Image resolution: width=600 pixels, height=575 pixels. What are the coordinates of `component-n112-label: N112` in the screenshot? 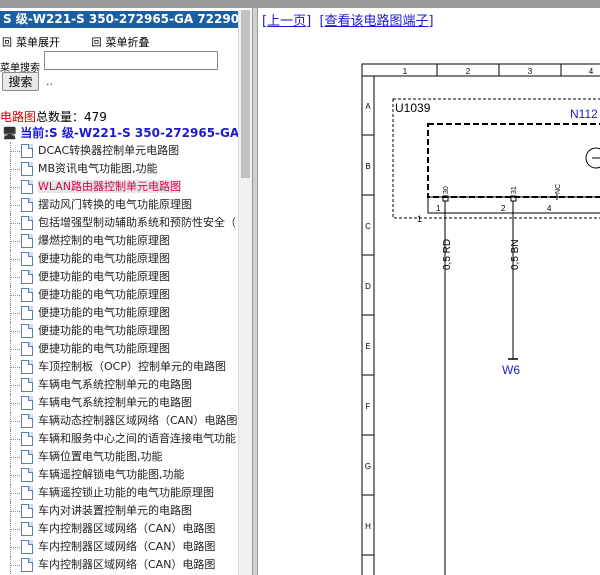 It's located at (584, 114).